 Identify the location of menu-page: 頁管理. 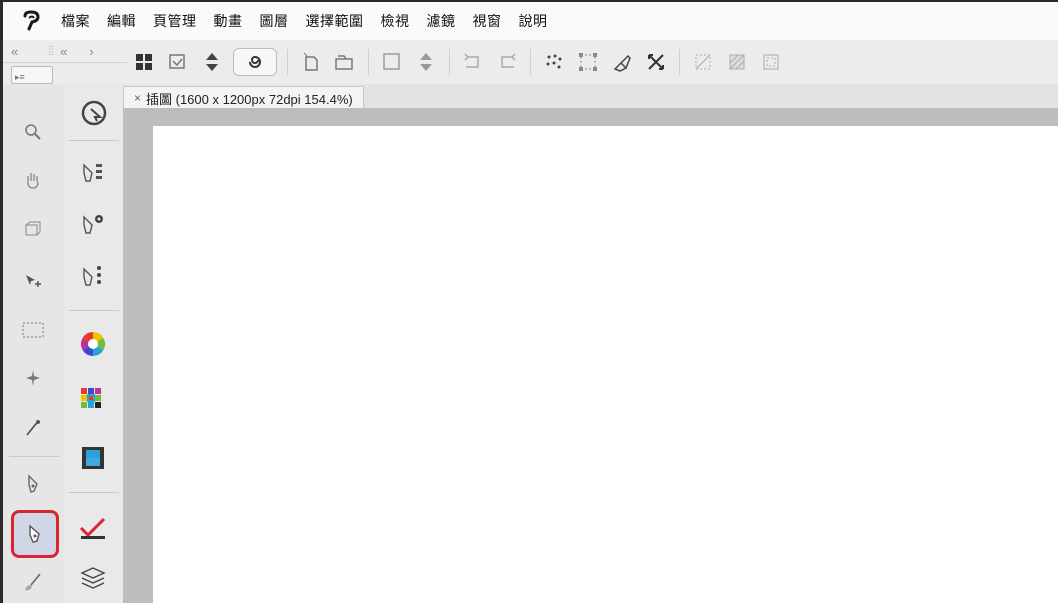
(175, 21).